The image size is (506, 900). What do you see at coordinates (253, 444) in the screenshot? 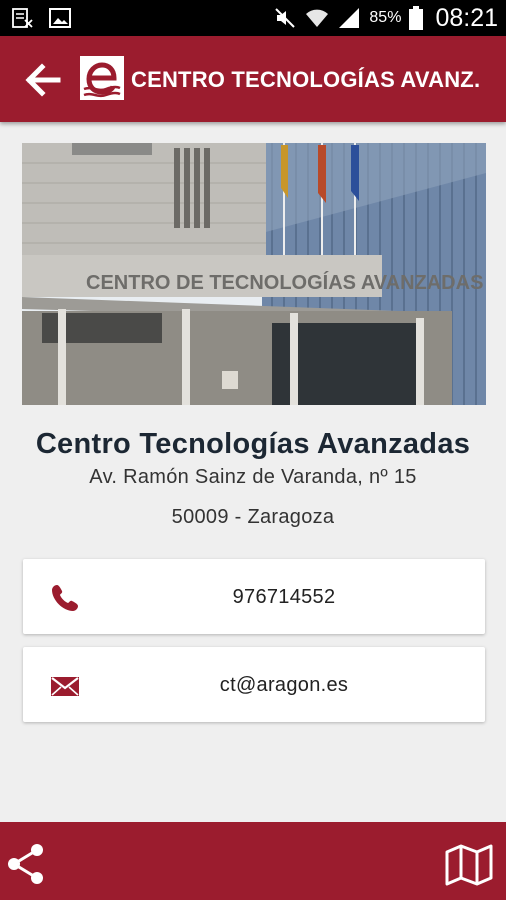
I see `center-name: Centro Tecnologías Avanzadas` at bounding box center [253, 444].